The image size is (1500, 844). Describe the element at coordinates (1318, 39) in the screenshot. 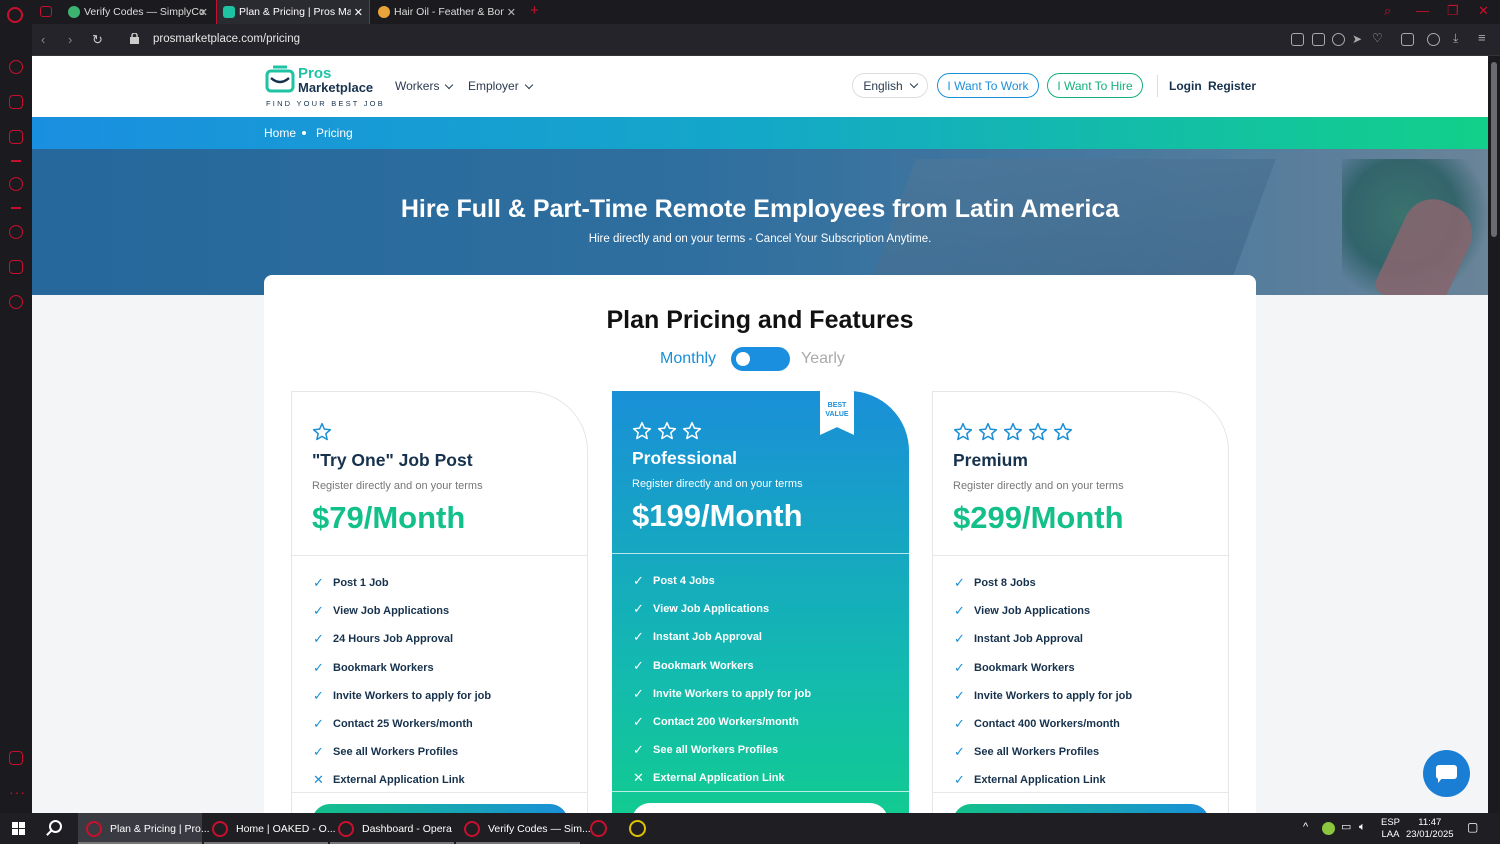

I see `camera-icon` at that location.